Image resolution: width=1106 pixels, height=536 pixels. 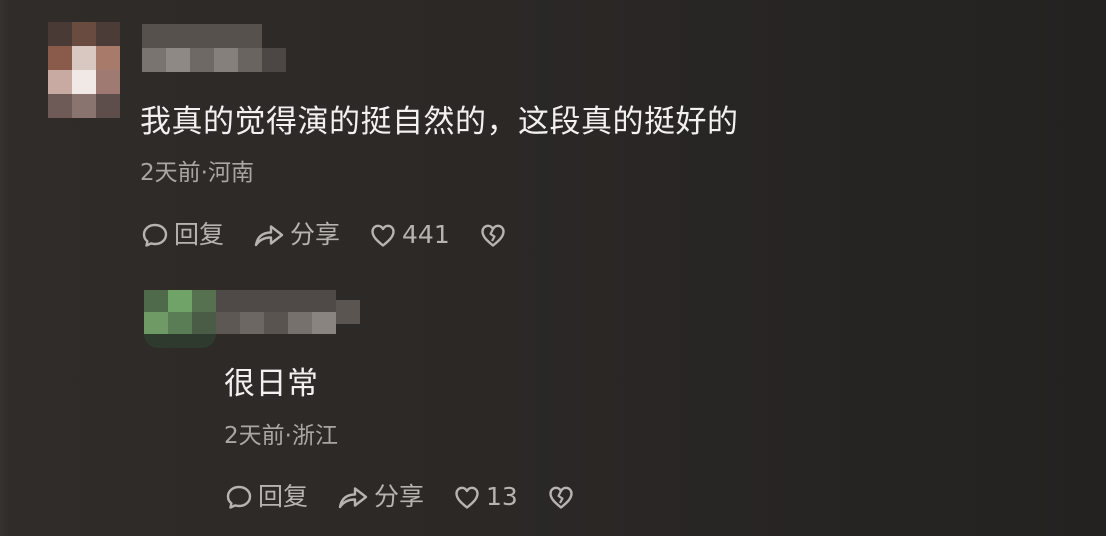 I want to click on reply-meta: 2天前·浙江, so click(x=281, y=436).